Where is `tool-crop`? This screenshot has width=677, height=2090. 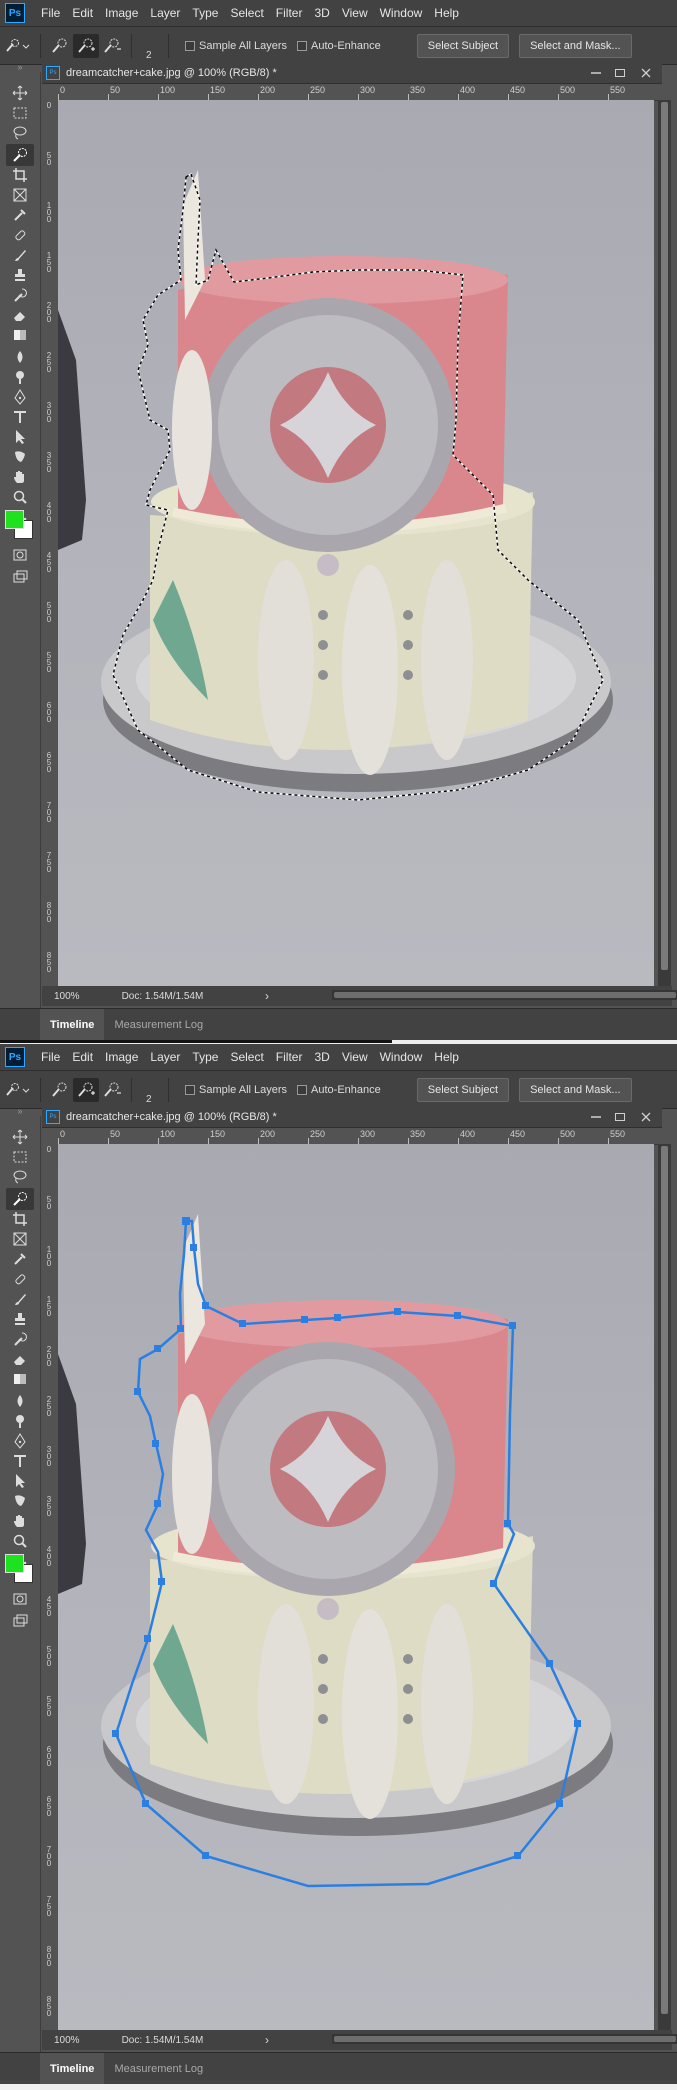
tool-crop is located at coordinates (20, 1219).